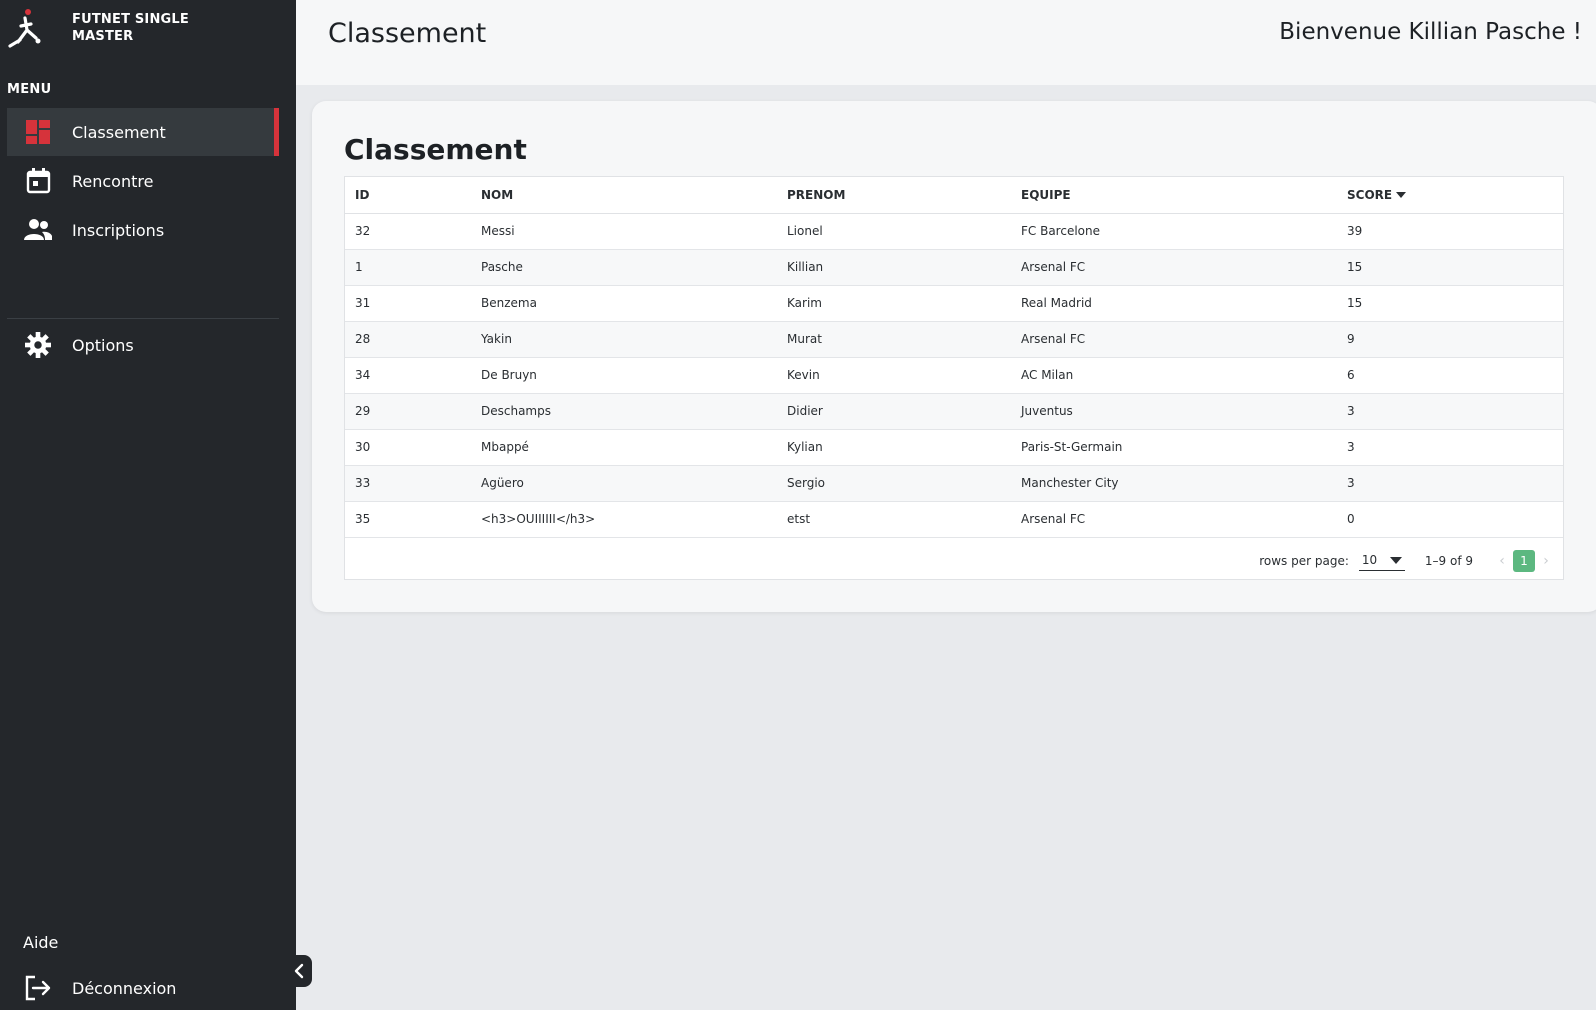  What do you see at coordinates (408, 231) in the screenshot?
I see `cell-id: 32` at bounding box center [408, 231].